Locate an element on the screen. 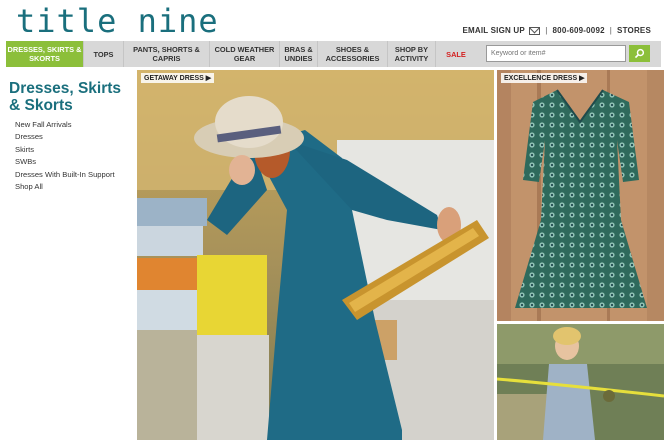 This screenshot has width=667, height=440. promo-excellence-dress: EXCELLENCE DRESS ▶ is located at coordinates (580, 195).